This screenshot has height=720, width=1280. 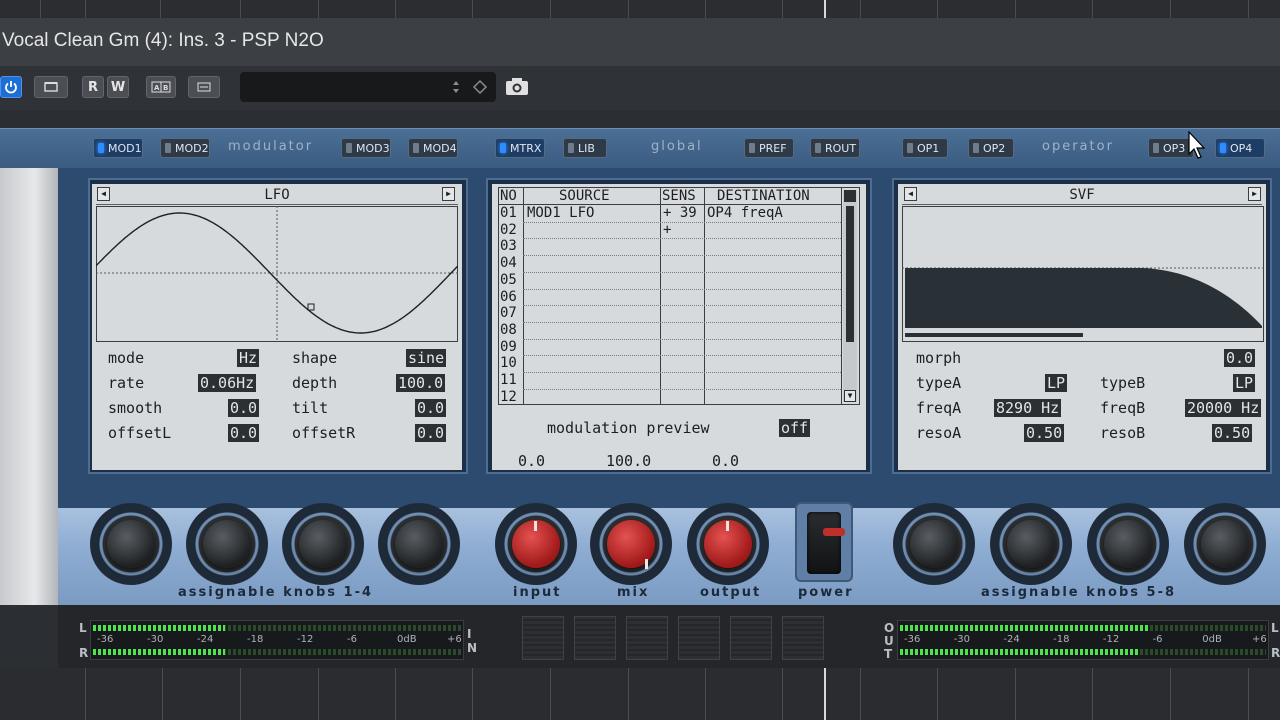 What do you see at coordinates (324, 433) in the screenshot?
I see `lfo-offsetR-label: offsetR` at bounding box center [324, 433].